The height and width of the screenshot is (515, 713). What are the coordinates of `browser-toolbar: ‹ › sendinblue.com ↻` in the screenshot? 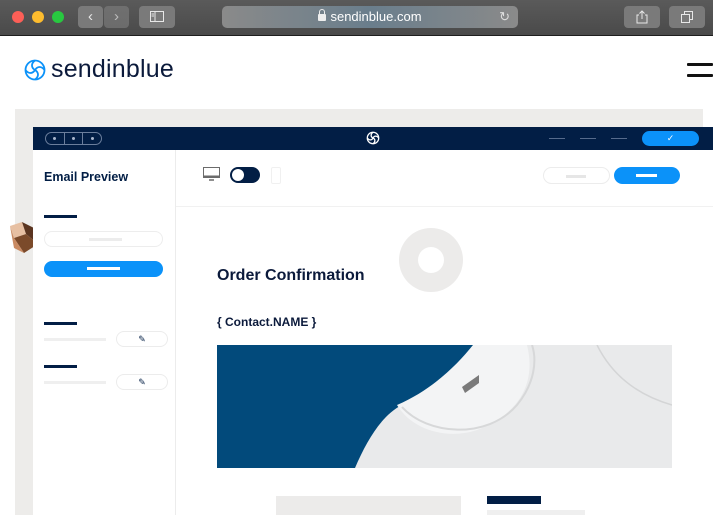 It's located at (356, 18).